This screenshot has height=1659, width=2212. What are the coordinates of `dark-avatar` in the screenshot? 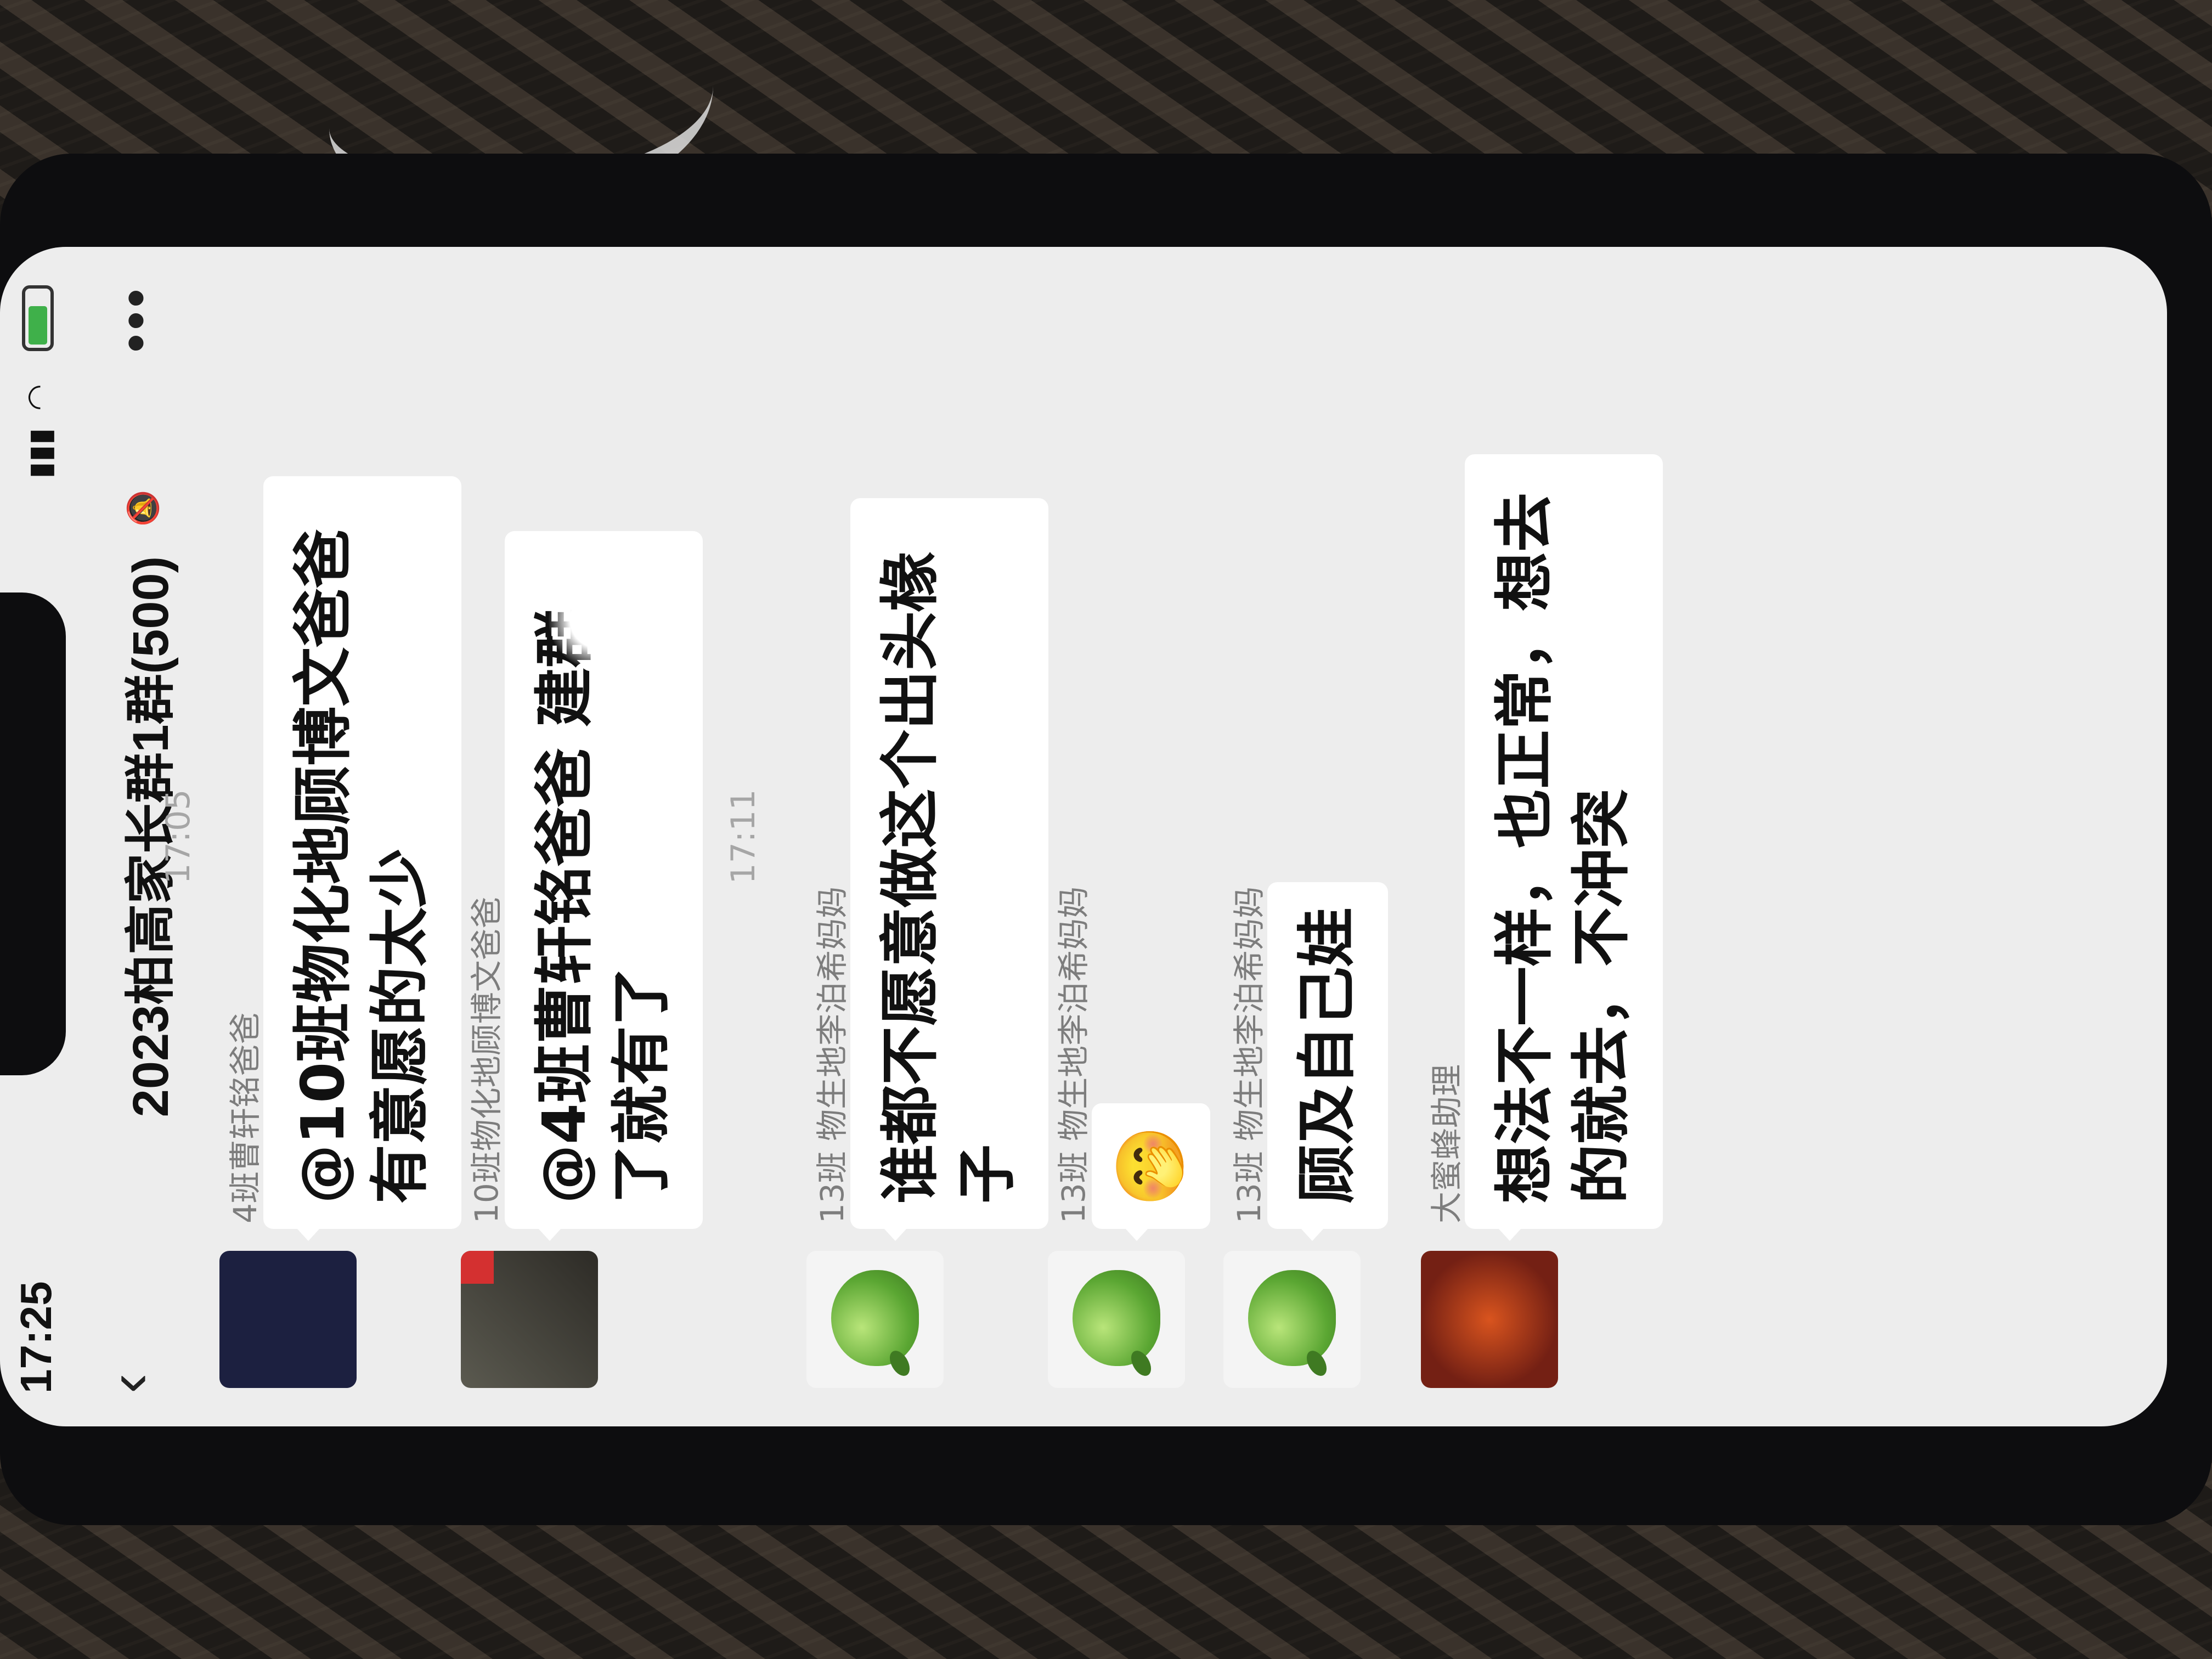 It's located at (288, 1319).